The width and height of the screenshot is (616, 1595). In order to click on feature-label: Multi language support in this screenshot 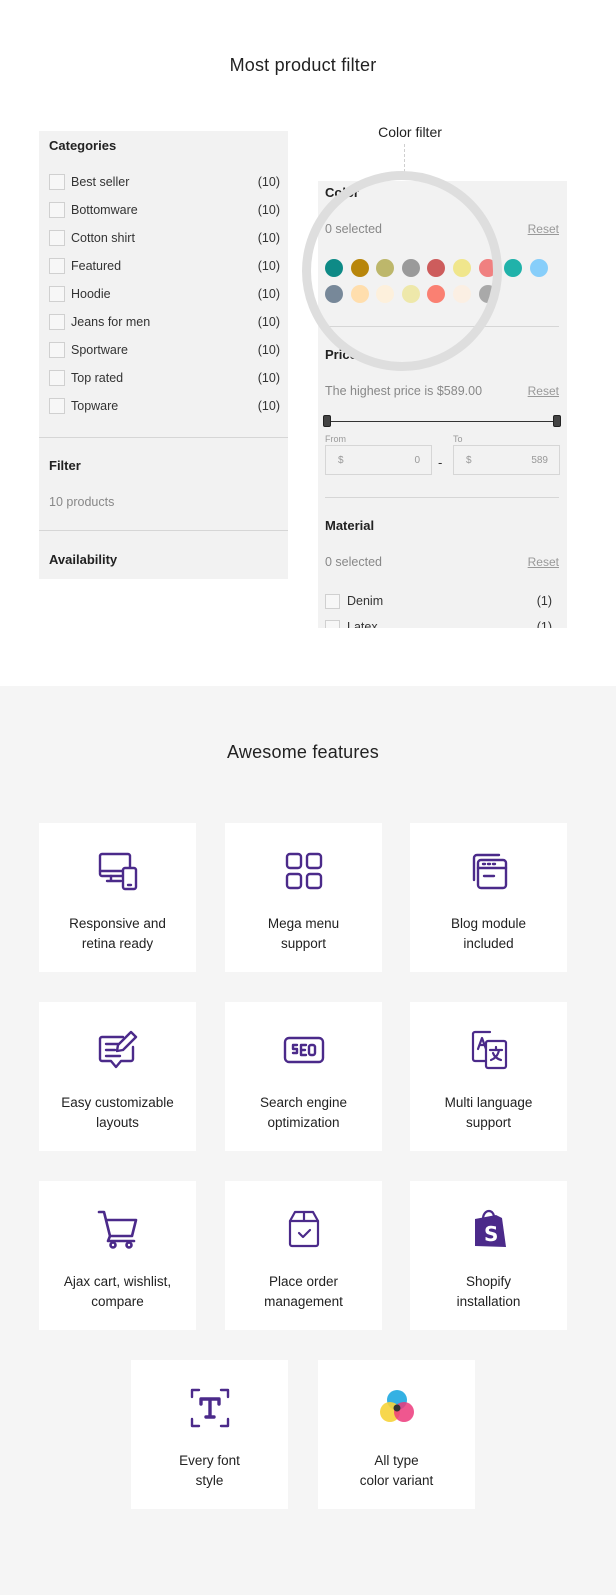, I will do `click(488, 1112)`.